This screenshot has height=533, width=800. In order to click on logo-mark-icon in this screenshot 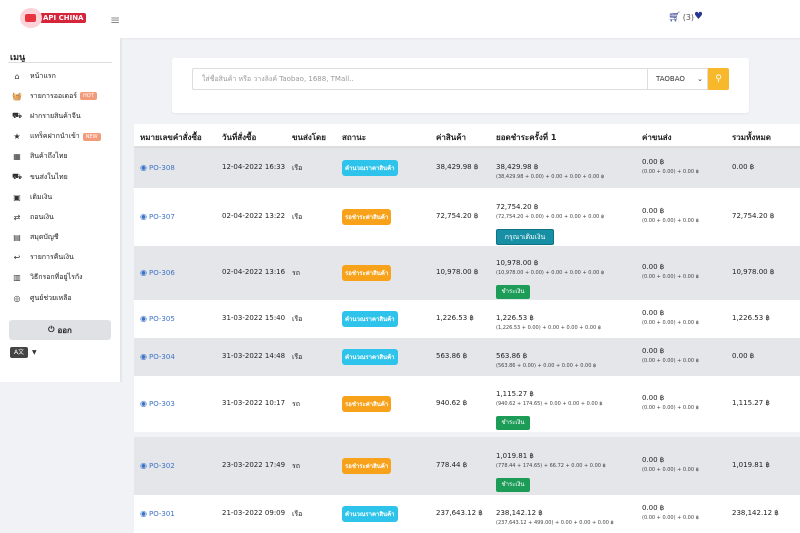, I will do `click(31, 18)`.